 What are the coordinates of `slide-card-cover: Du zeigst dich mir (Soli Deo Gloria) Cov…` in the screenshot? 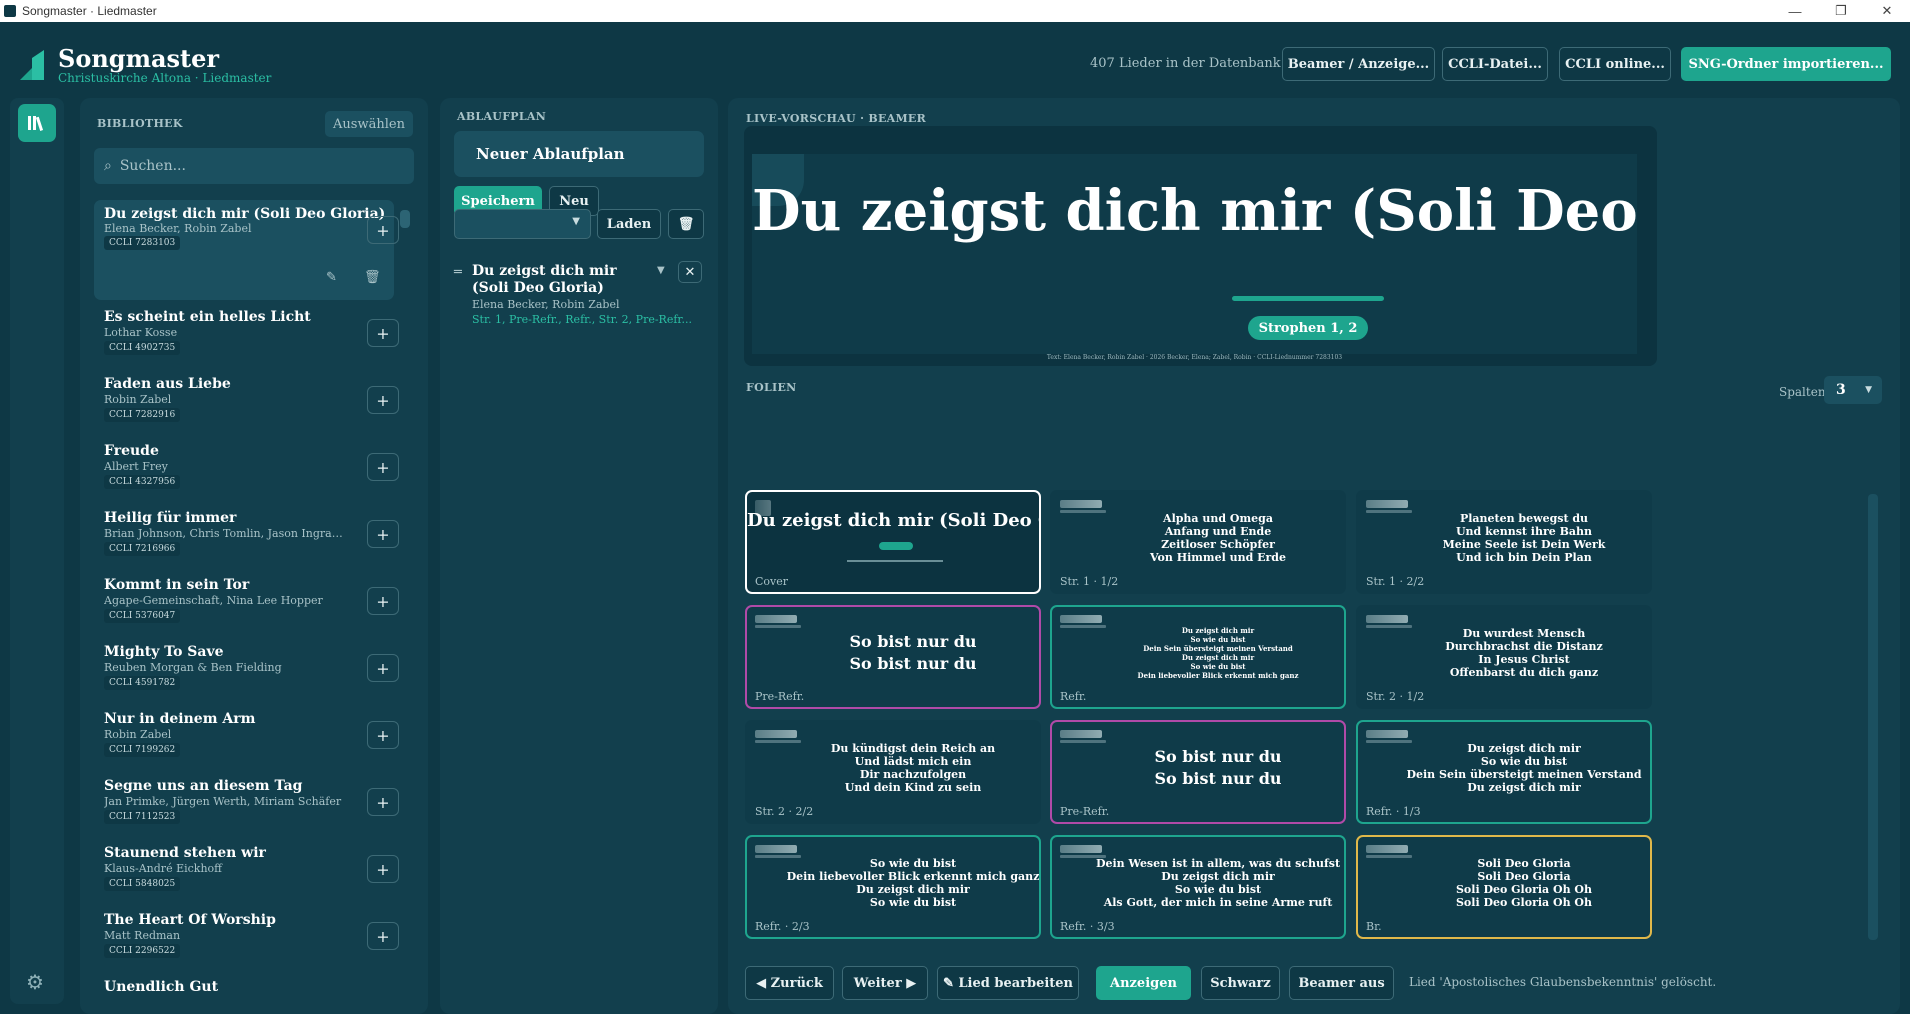 It's located at (893, 542).